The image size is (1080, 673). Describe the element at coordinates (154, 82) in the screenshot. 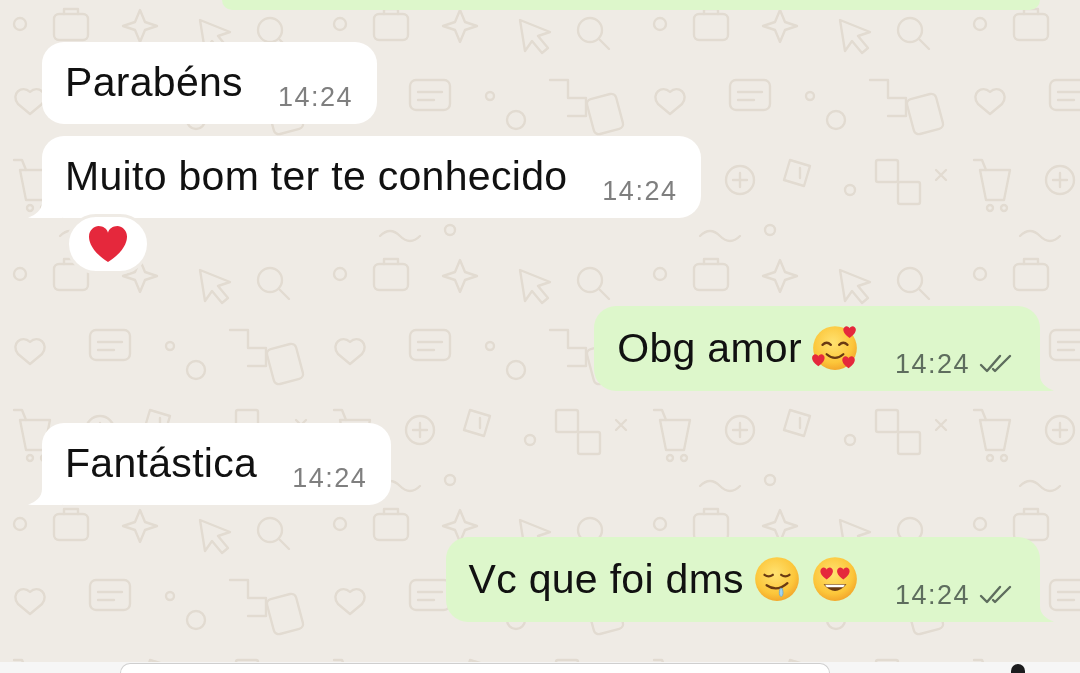

I see `message-text: Parabéns` at that location.